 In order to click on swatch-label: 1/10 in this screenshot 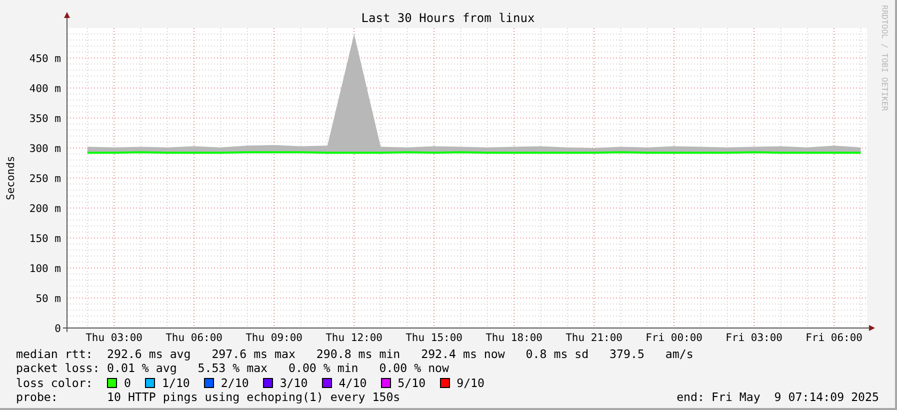, I will do `click(176, 383)`.